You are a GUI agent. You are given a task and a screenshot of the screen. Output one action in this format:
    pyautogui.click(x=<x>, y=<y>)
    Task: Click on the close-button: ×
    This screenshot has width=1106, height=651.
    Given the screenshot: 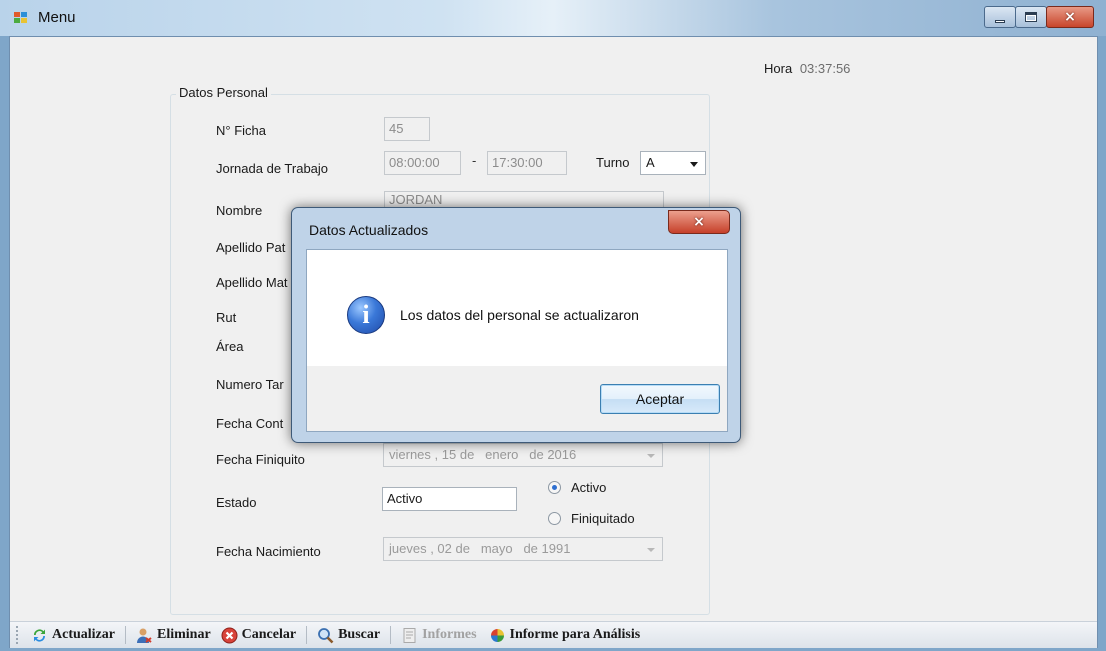 What is the action you would take?
    pyautogui.click(x=1070, y=17)
    